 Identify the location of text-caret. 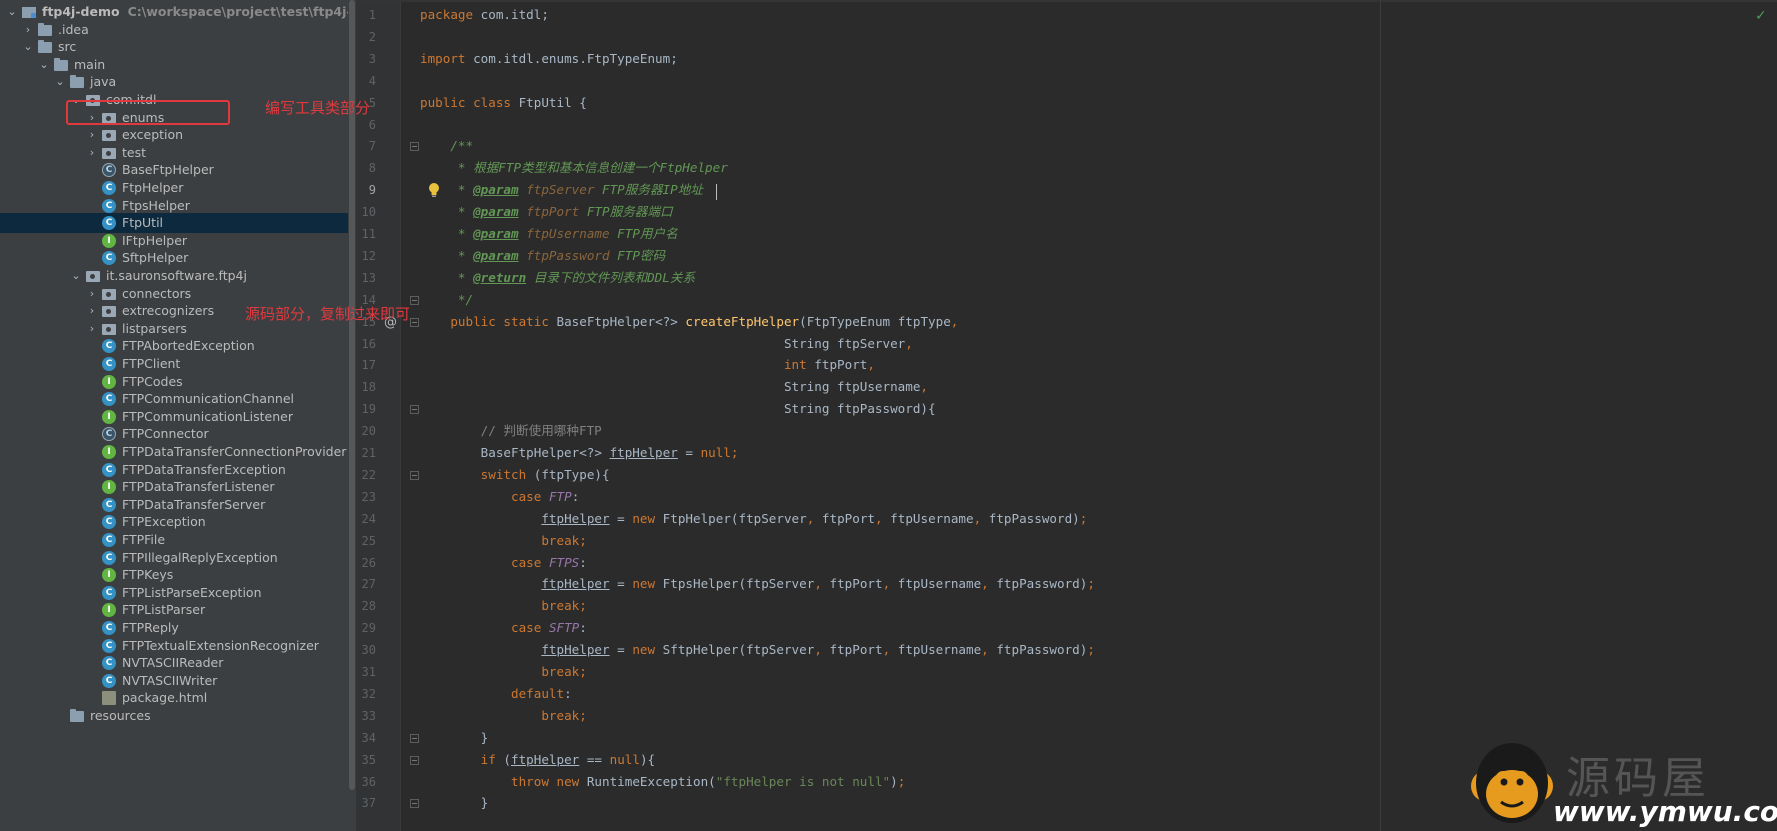
(716, 192).